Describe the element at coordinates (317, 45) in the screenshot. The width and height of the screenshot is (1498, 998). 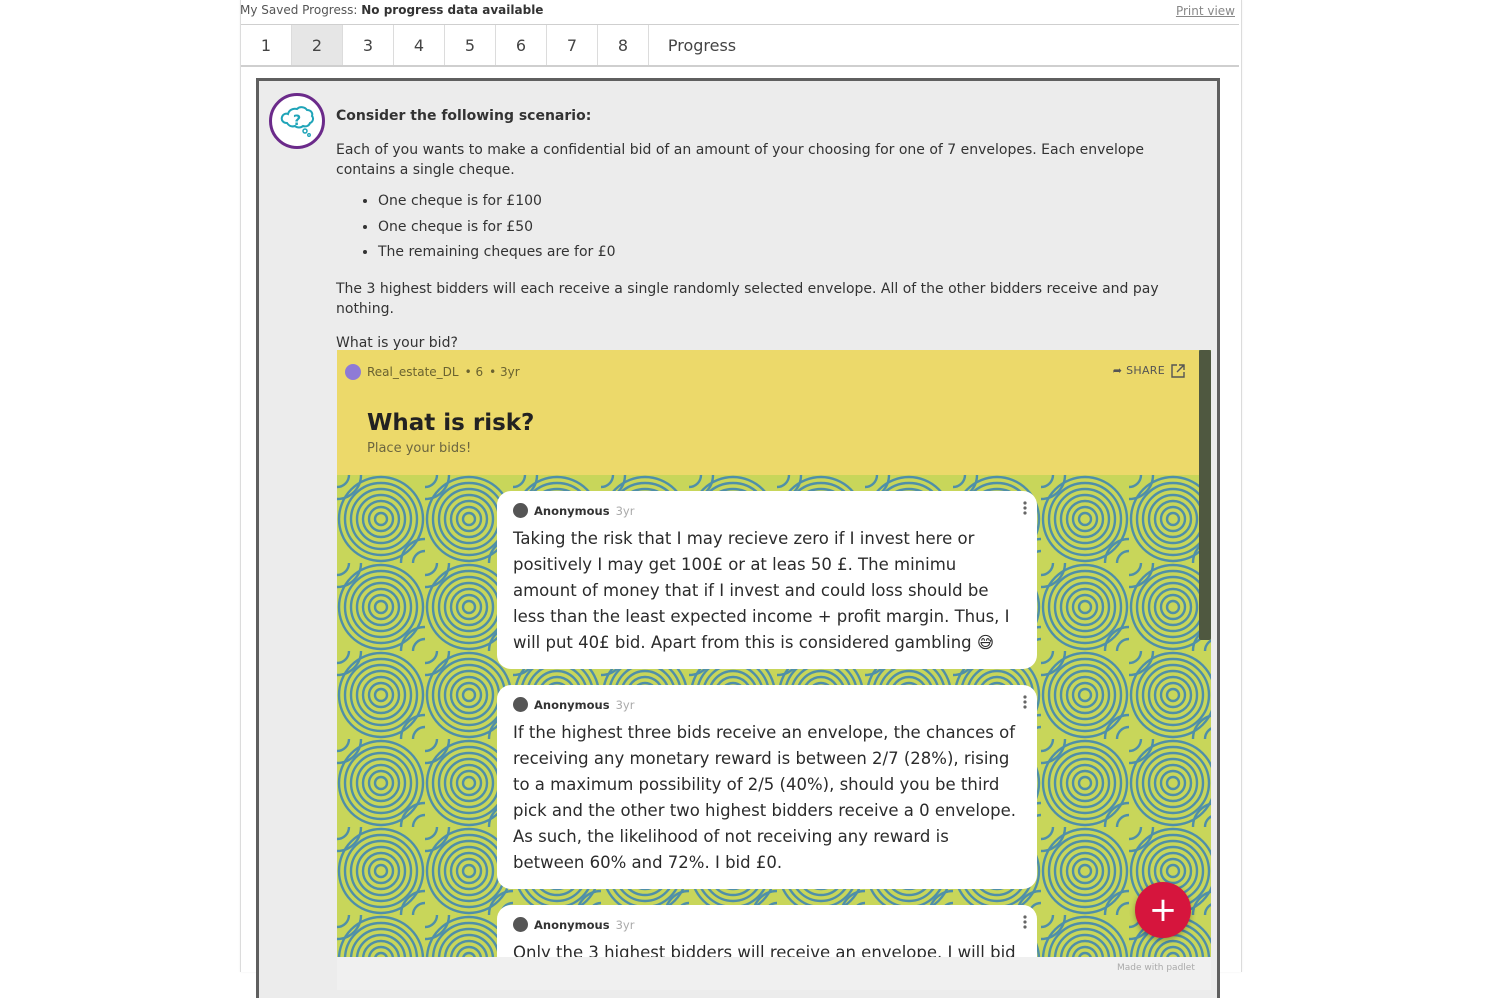
I see `tab-2: 2` at that location.